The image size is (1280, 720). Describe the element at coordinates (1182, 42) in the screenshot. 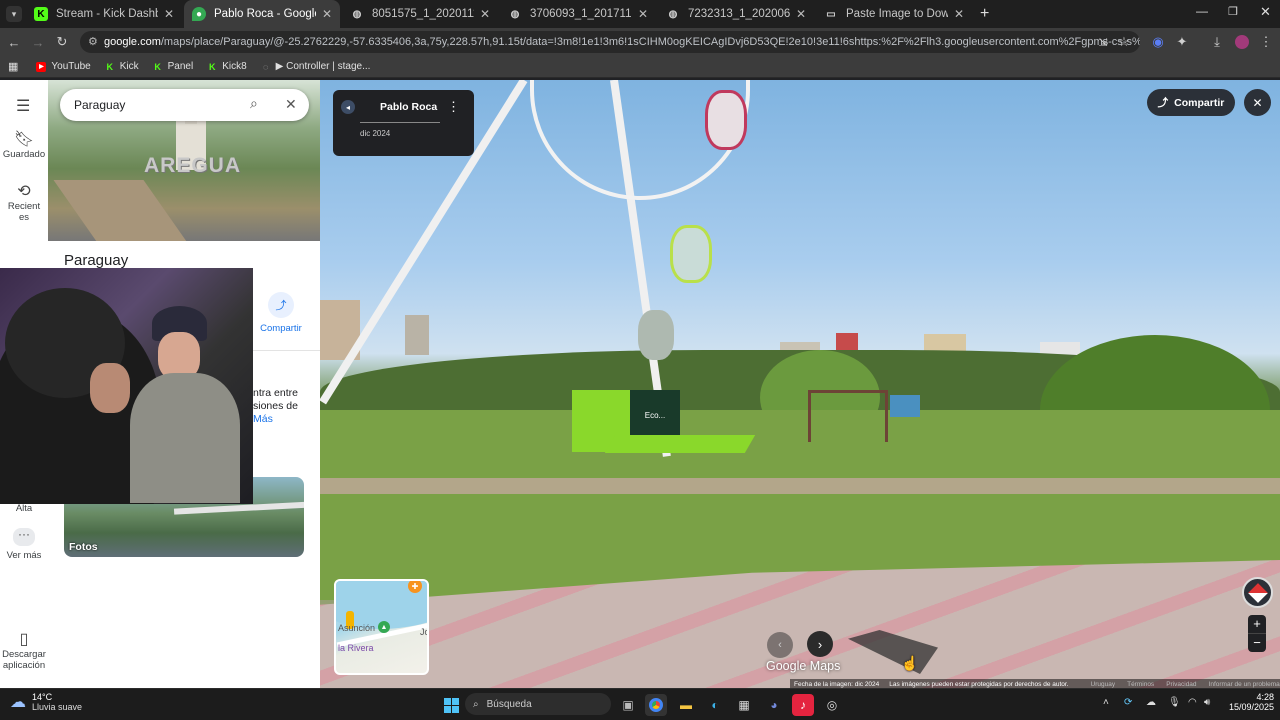

I see `extensions-puzzle-icon: ✦` at that location.